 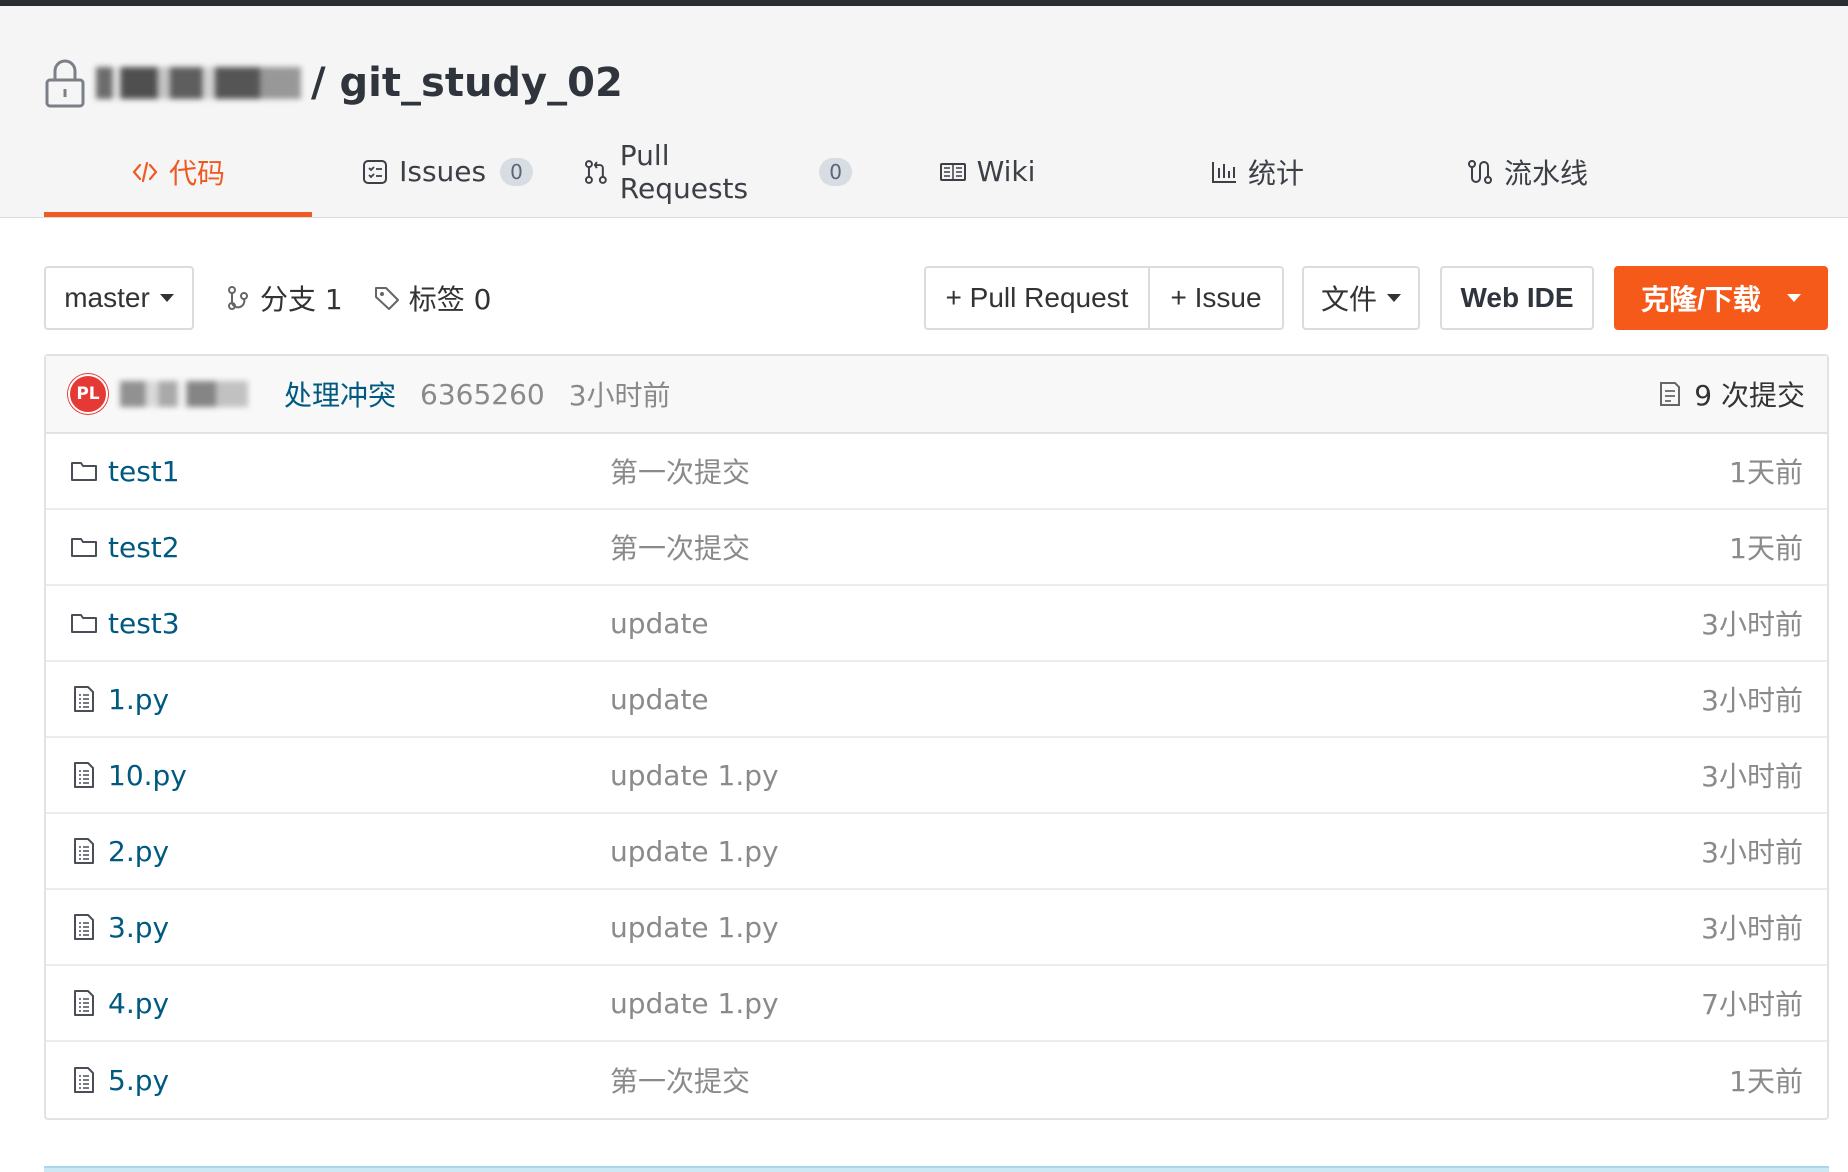 I want to click on tab-issues: Issues 0, so click(x=447, y=174).